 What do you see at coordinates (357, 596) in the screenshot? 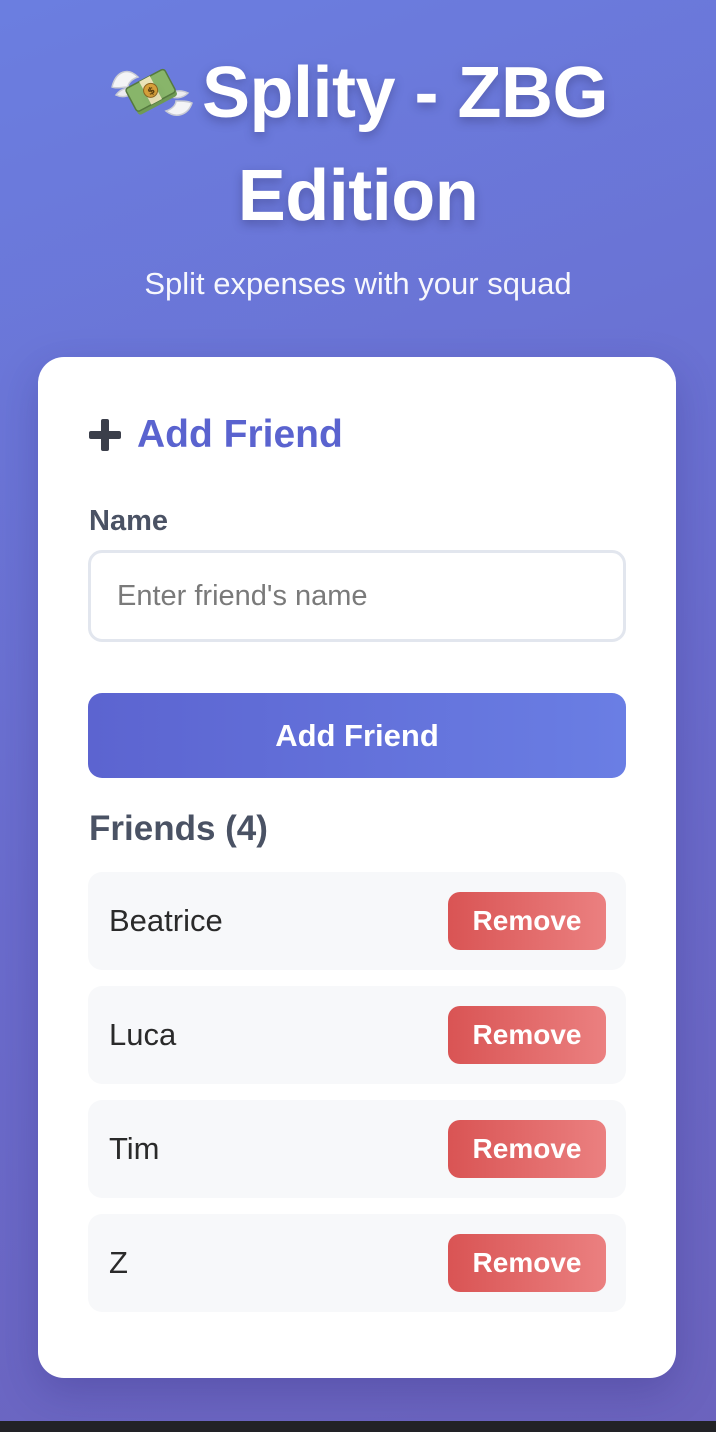
I see `friend-name-input` at bounding box center [357, 596].